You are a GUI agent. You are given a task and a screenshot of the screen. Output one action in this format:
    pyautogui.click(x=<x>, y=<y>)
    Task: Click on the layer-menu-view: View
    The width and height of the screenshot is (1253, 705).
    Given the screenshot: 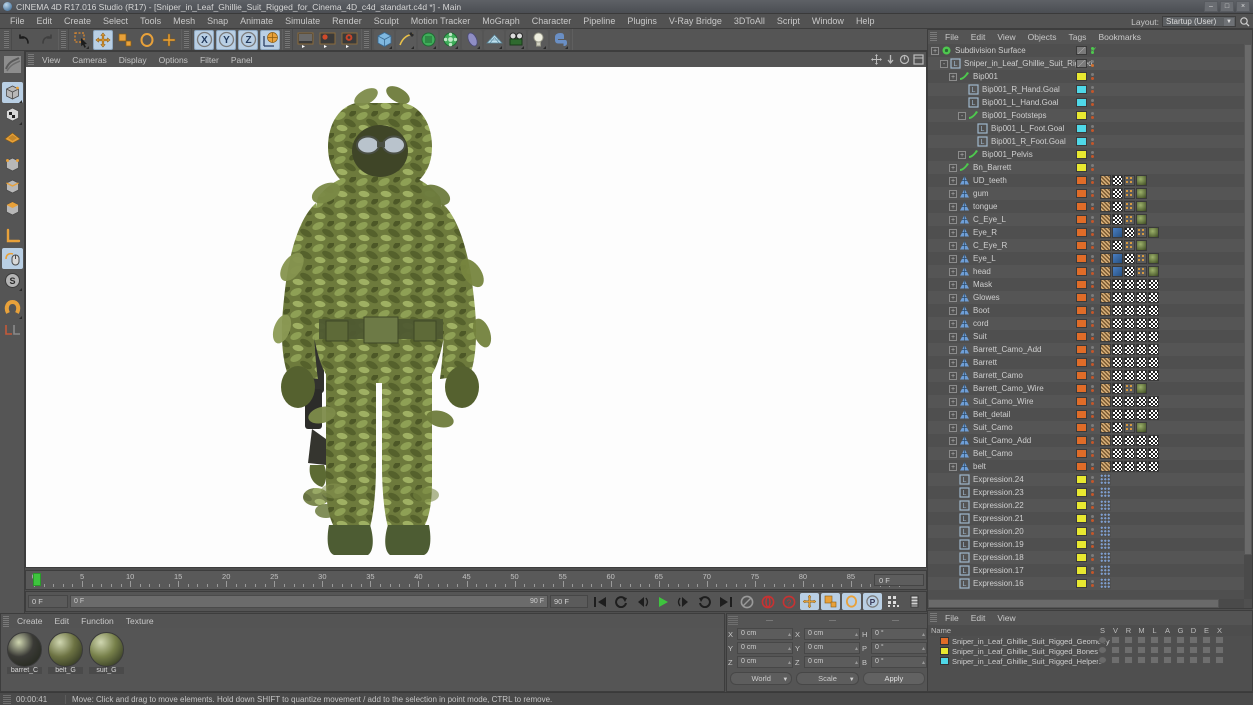 What is the action you would take?
    pyautogui.click(x=1006, y=618)
    